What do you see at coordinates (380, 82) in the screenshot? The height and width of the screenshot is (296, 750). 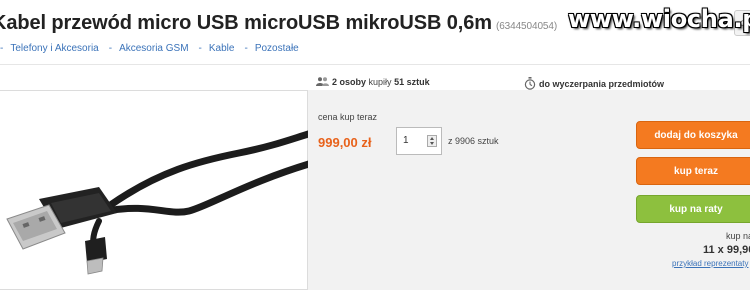 I see `buyers-text: kupiły` at bounding box center [380, 82].